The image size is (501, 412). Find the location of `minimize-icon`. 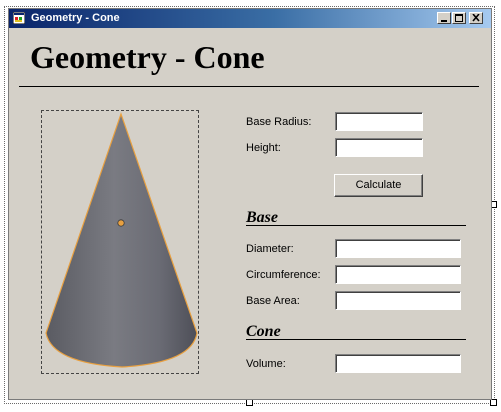

minimize-icon is located at coordinates (444, 21).